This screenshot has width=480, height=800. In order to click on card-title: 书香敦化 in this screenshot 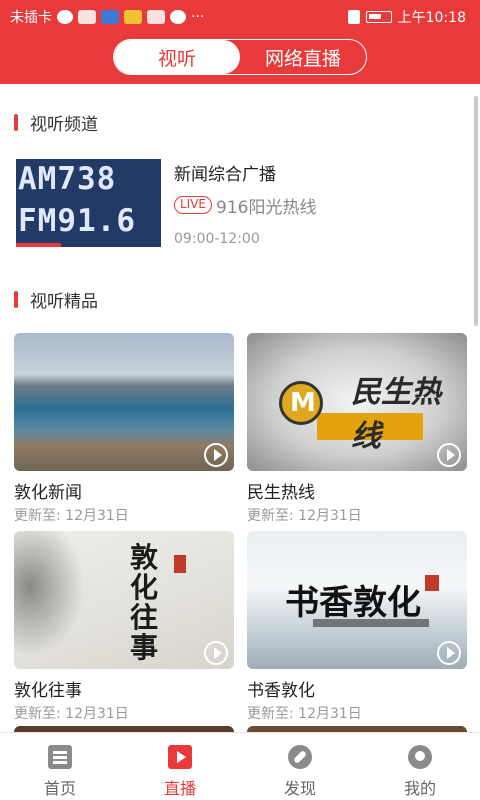, I will do `click(281, 691)`.